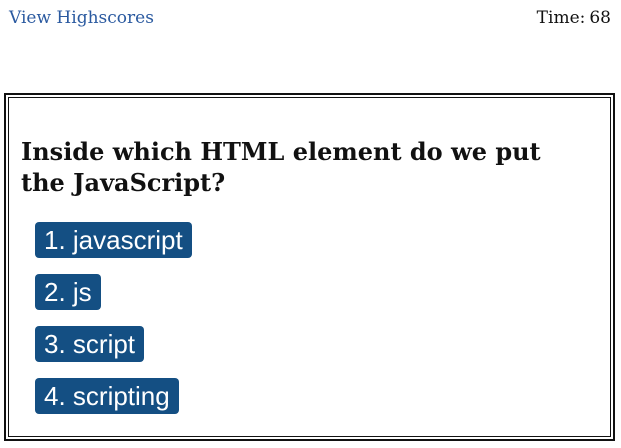 This screenshot has height=448, width=621. I want to click on timer: Time: 68, so click(574, 18).